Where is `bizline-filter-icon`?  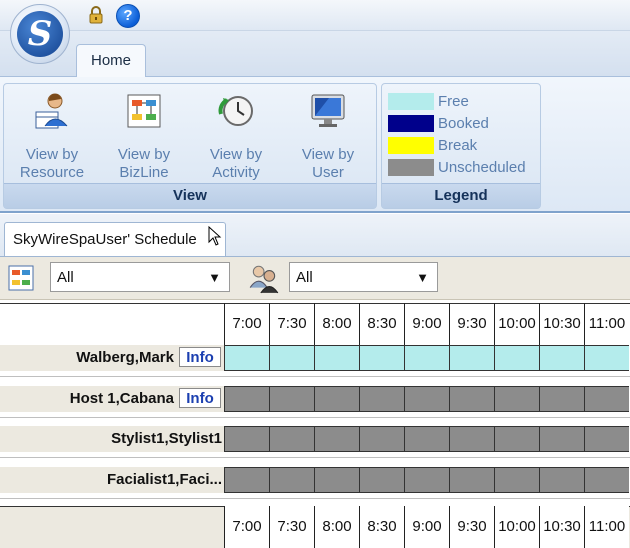
bizline-filter-icon is located at coordinates (21, 278).